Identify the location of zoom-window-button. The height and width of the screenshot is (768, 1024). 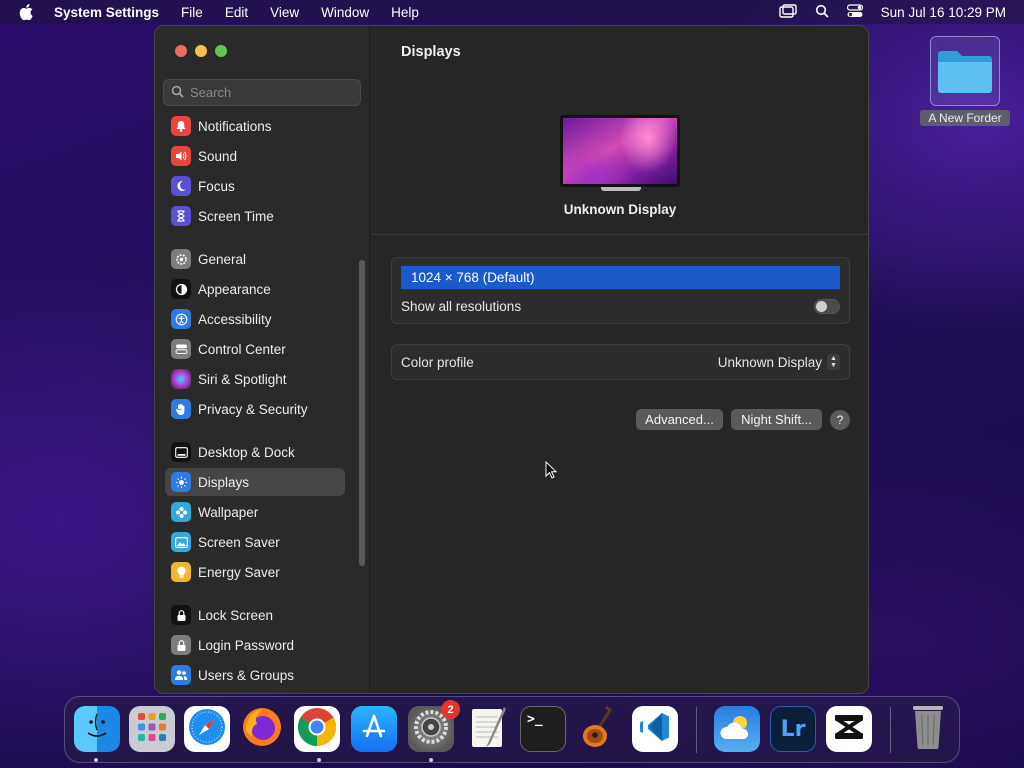
(221, 51).